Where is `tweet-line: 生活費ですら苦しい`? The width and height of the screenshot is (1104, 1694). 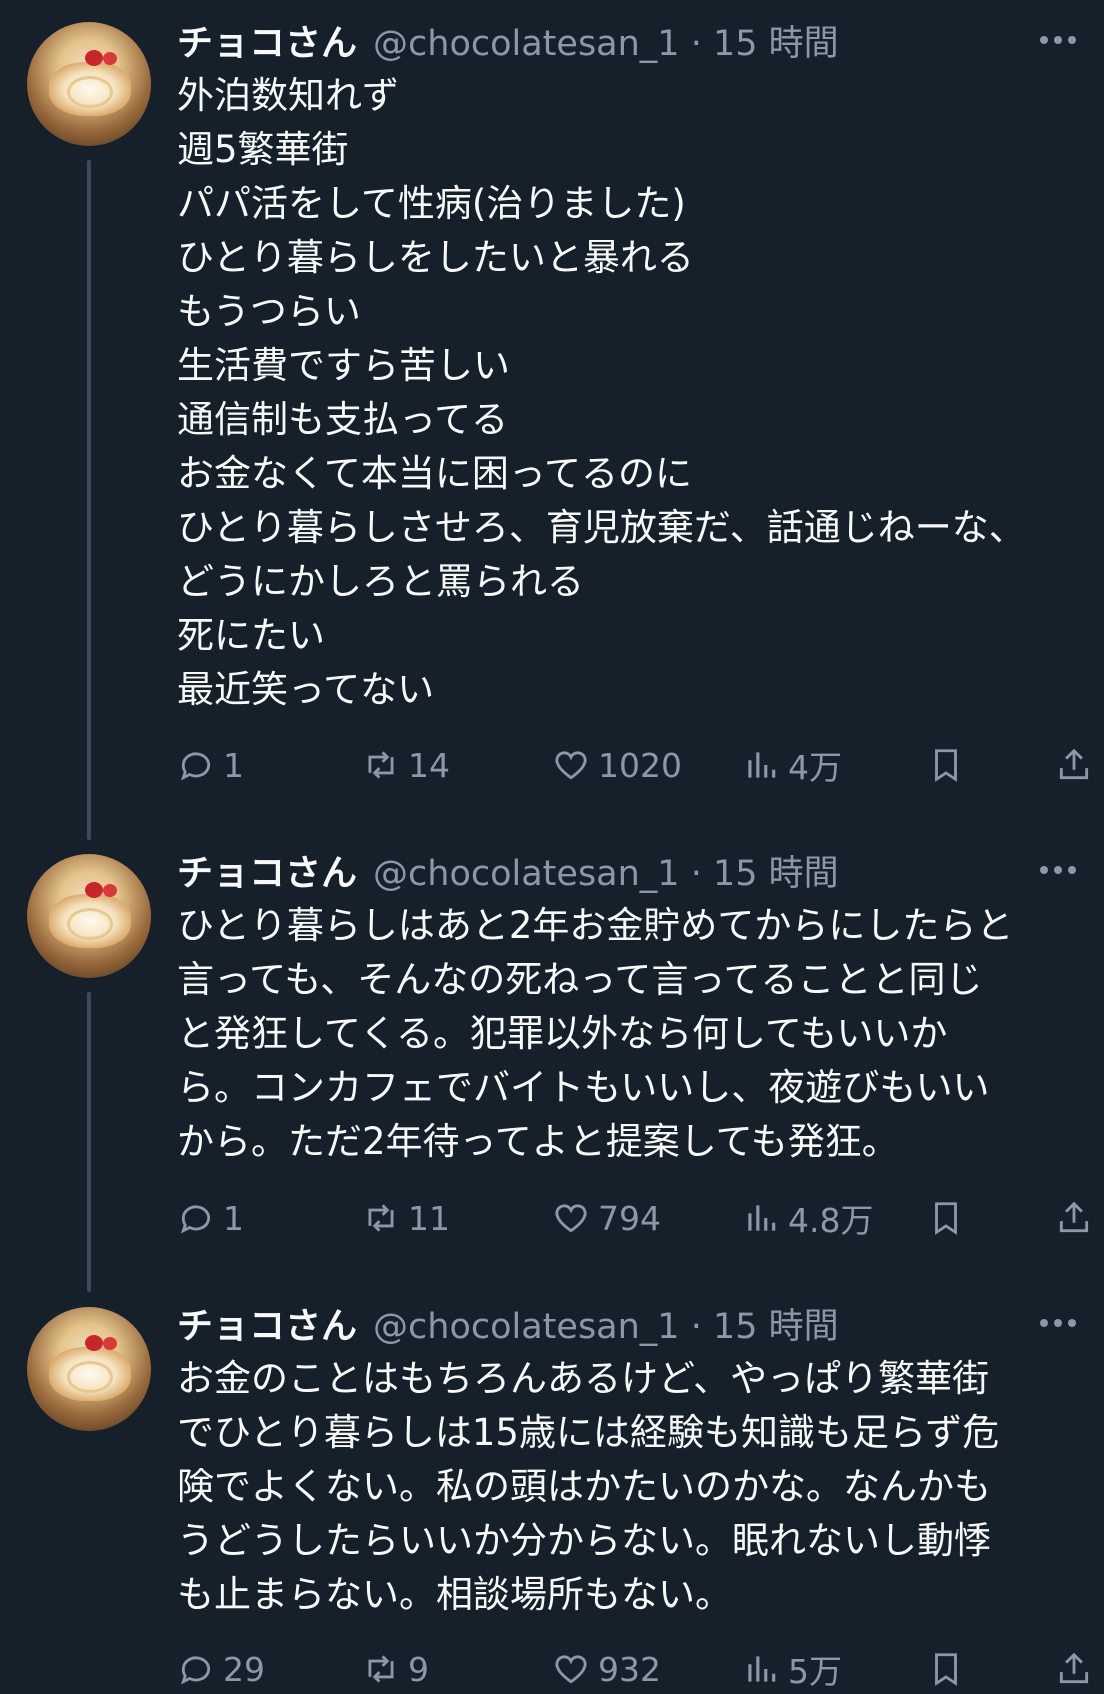
tweet-line: 生活費ですら苦しい is located at coordinates (343, 365).